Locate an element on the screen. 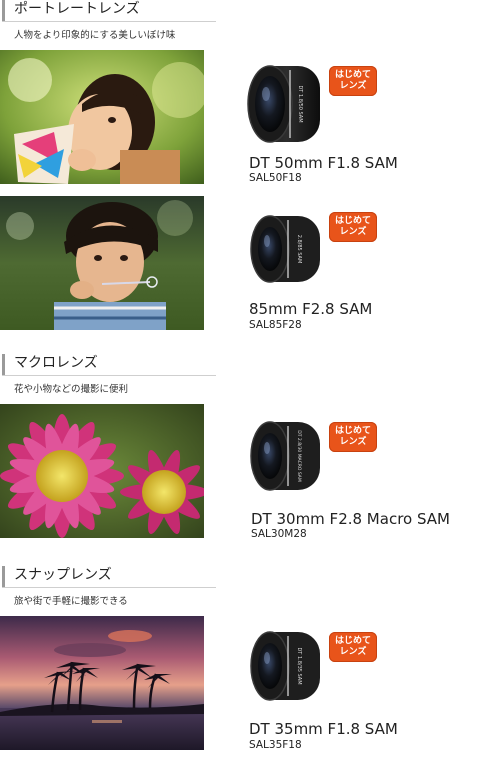 This screenshot has width=500, height=760. product-photo-sunset is located at coordinates (102, 683).